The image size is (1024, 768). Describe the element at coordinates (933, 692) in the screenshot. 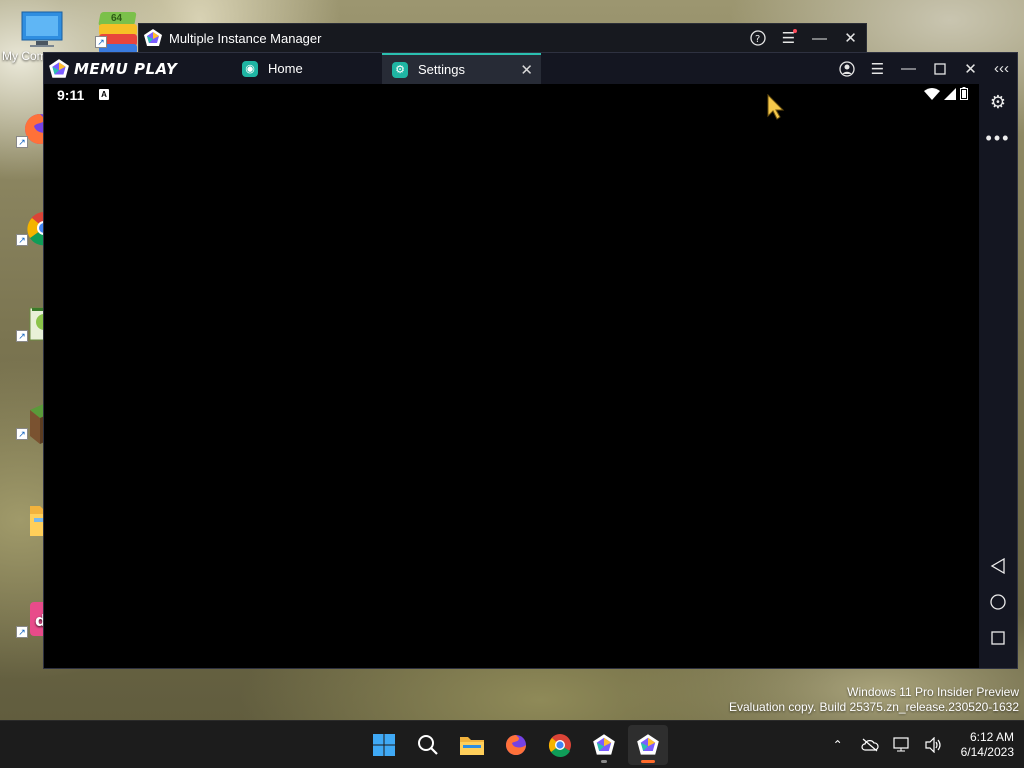

I see `watermark-line1: Windows 11 Pro Insider Preview` at that location.